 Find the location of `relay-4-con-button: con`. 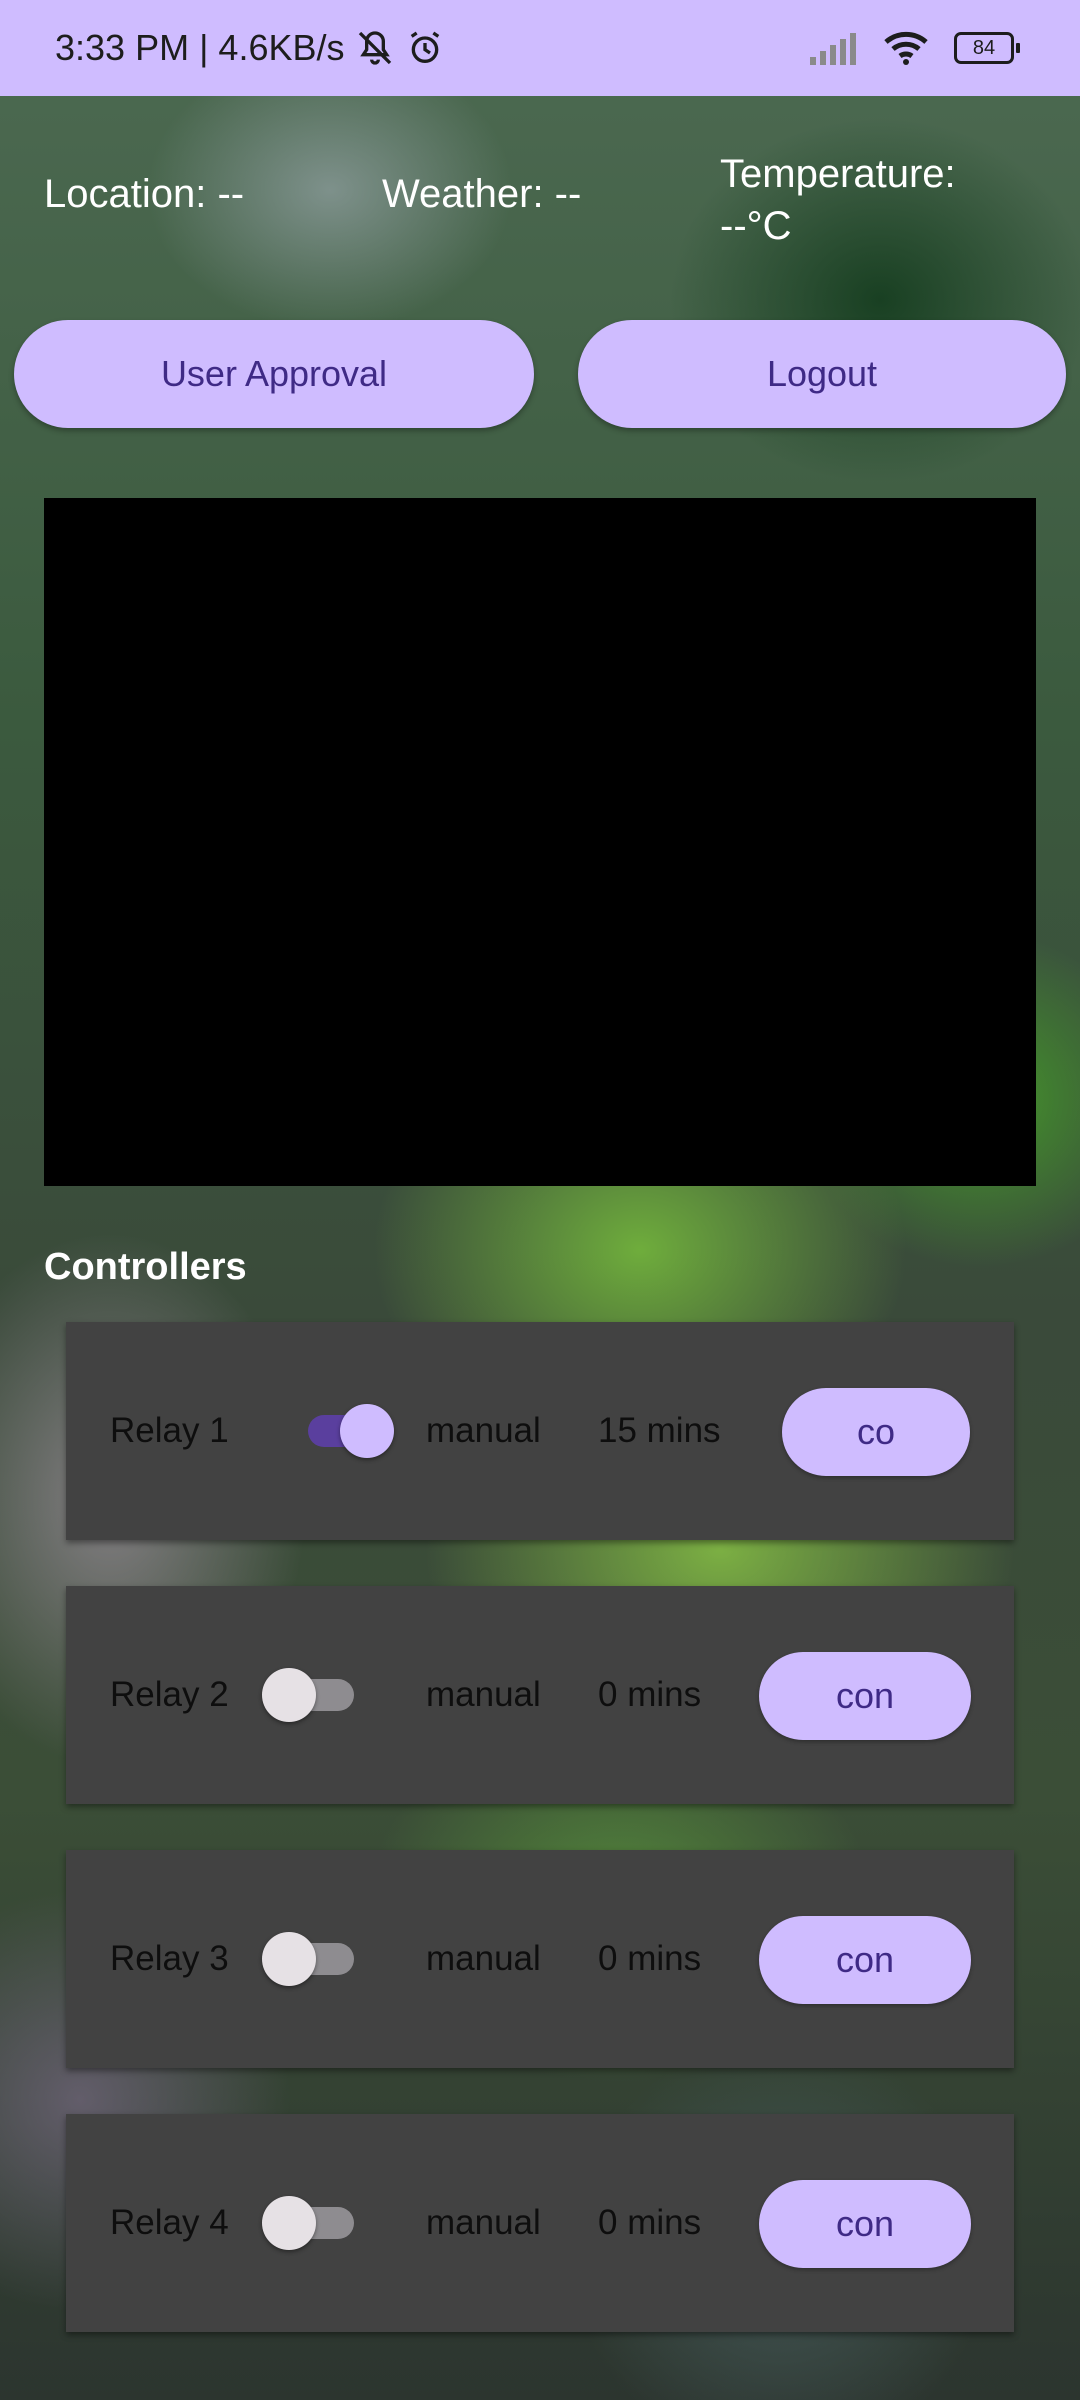

relay-4-con-button: con is located at coordinates (865, 2224).